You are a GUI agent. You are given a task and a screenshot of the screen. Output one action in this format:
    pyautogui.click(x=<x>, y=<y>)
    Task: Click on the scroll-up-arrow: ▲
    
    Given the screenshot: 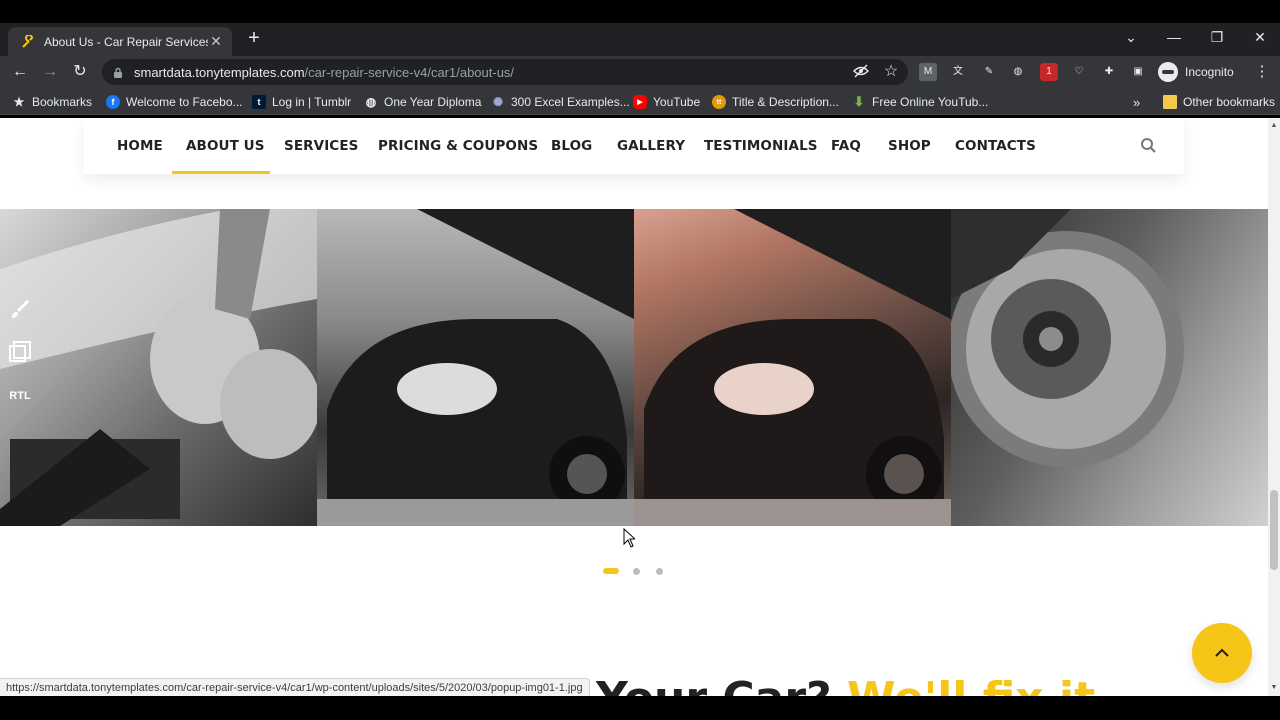 What is the action you would take?
    pyautogui.click(x=1274, y=126)
    